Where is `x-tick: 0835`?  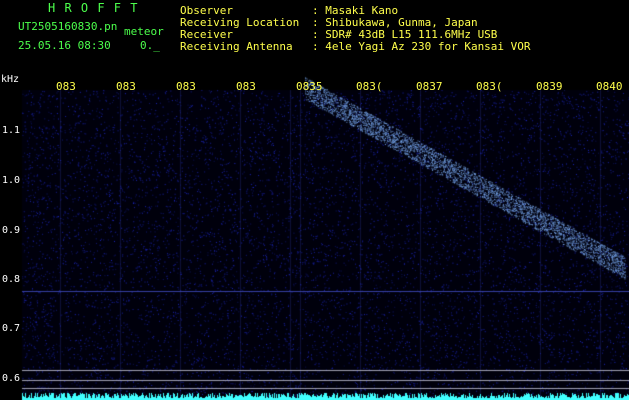 x-tick: 0835 is located at coordinates (309, 86).